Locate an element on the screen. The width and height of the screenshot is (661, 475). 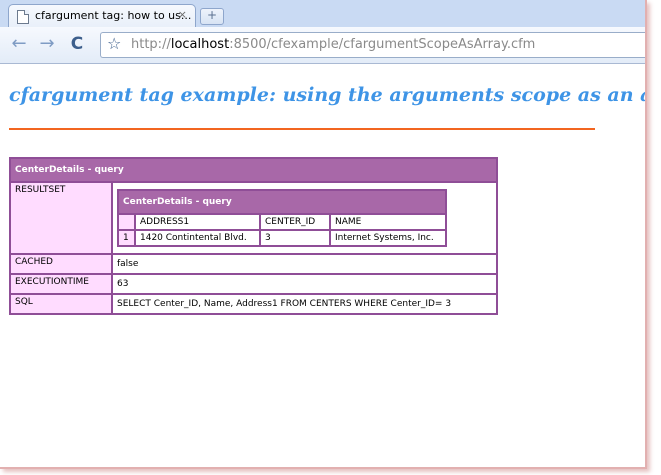
sql-label: SQL is located at coordinates (61, 304).